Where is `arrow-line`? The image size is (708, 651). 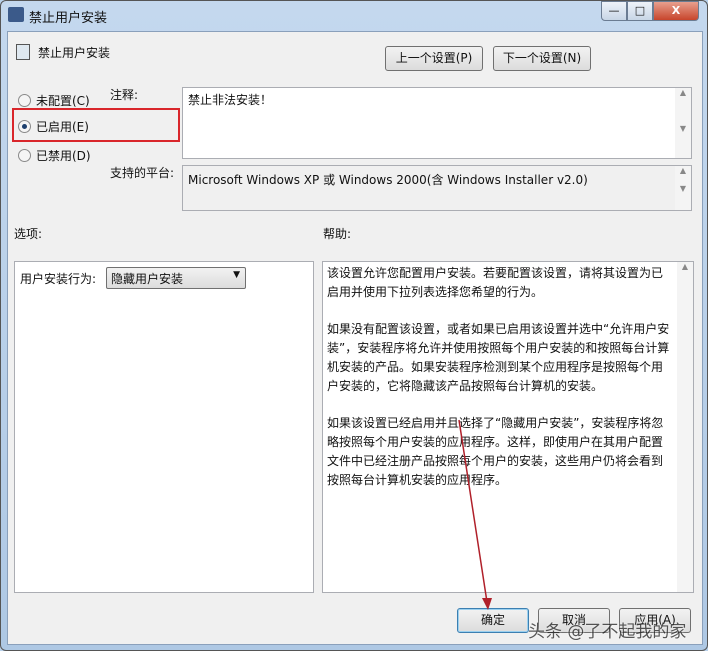 arrow-line is located at coordinates (473, 511).